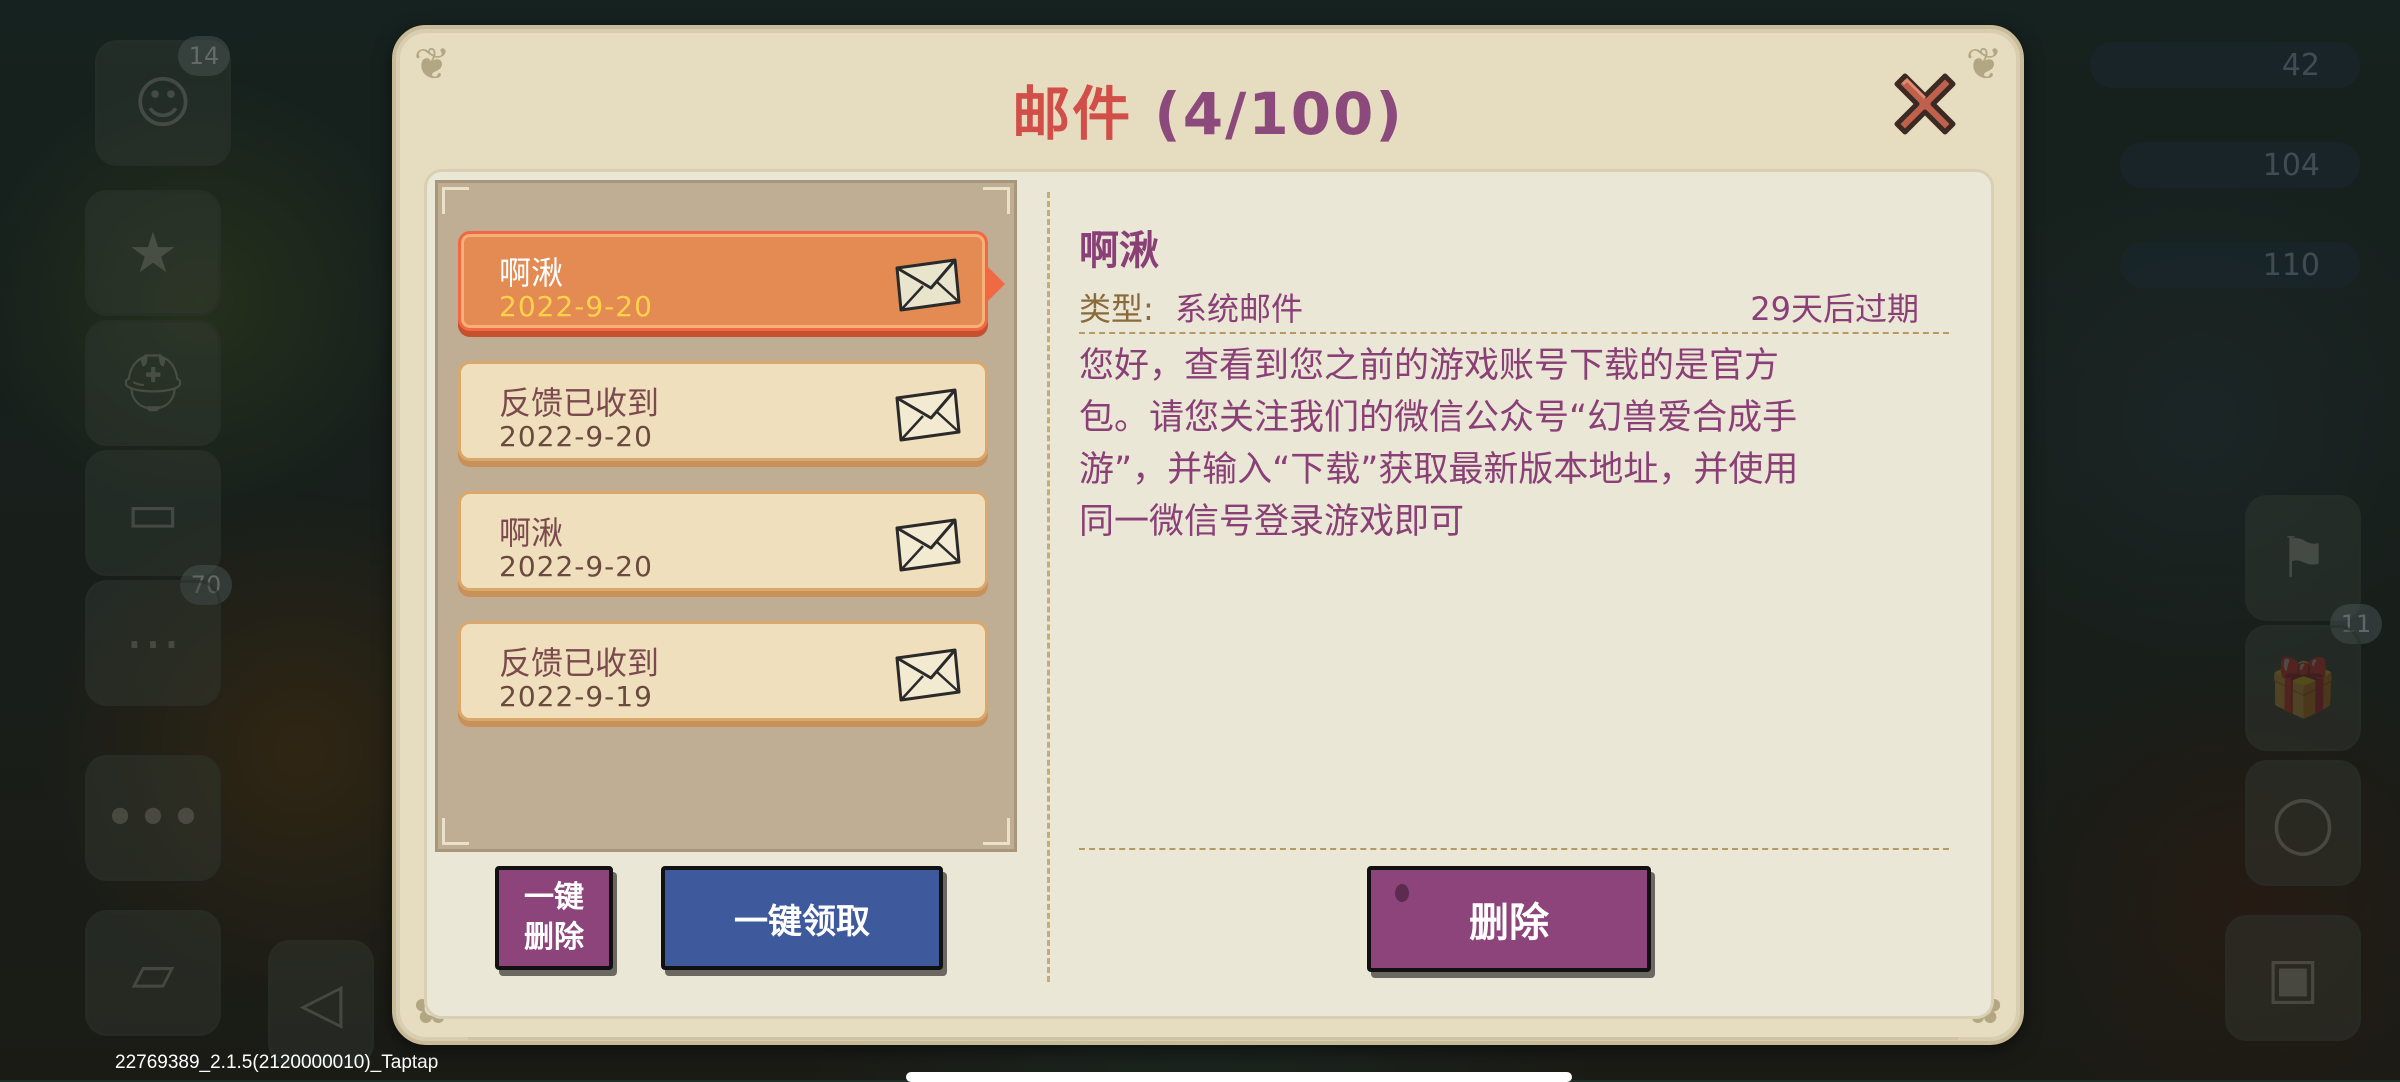  What do you see at coordinates (1239, 309) in the screenshot?
I see `mail-type-value: 系统邮件` at bounding box center [1239, 309].